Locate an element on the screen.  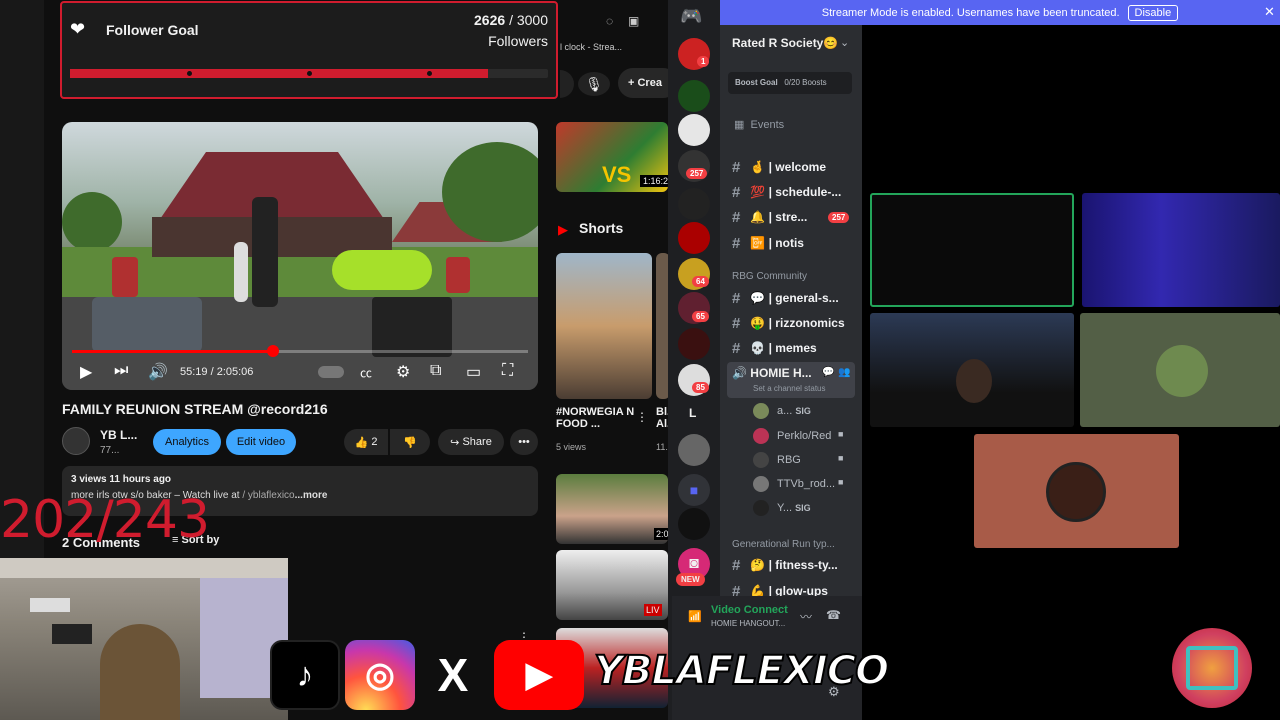
analytics-button: Analytics is located at coordinates (187, 442).